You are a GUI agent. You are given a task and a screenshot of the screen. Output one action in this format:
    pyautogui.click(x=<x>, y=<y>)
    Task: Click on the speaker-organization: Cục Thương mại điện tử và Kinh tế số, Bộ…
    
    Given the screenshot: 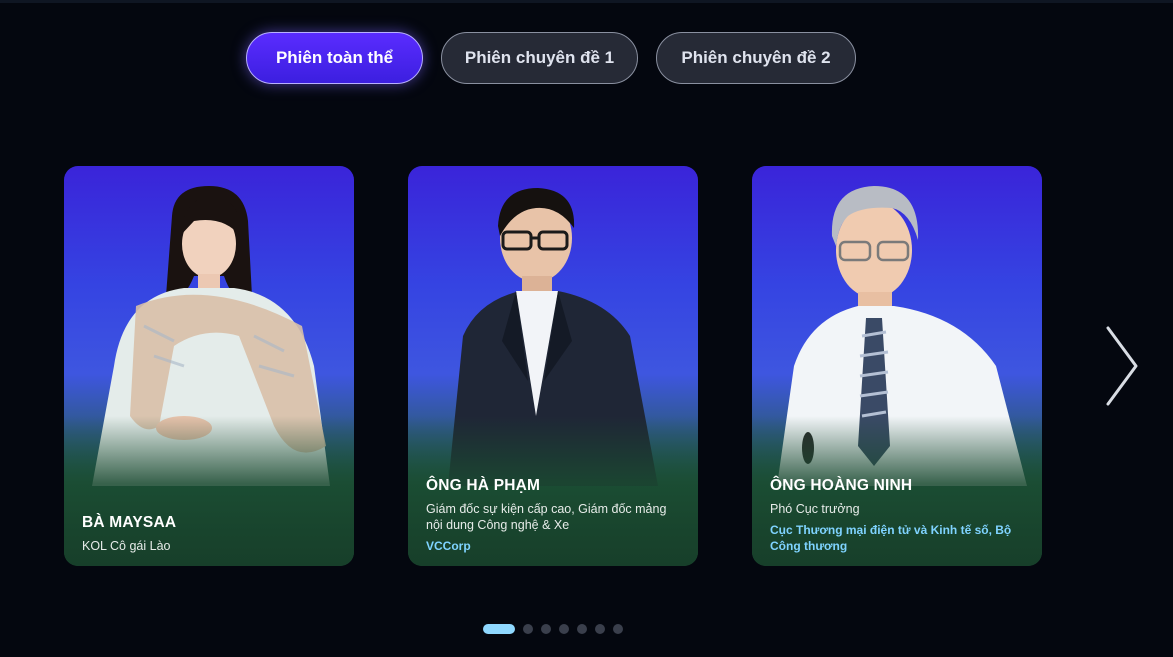 What is the action you would take?
    pyautogui.click(x=891, y=538)
    